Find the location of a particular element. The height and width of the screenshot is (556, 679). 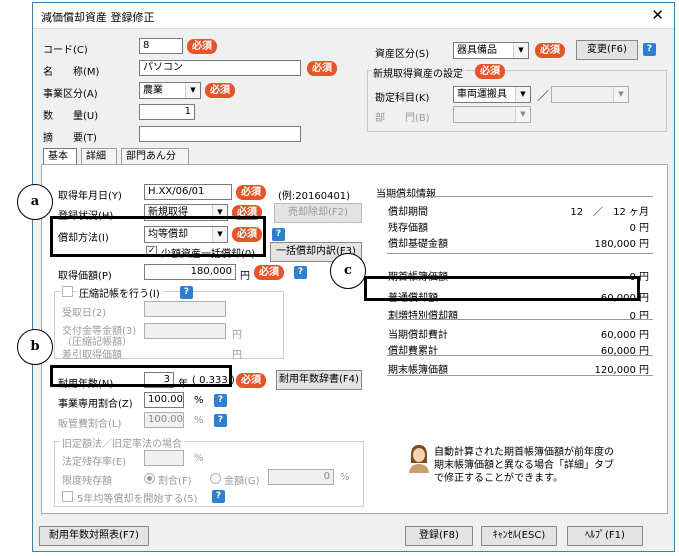

info-row-label: 残存価額 is located at coordinates (408, 228).